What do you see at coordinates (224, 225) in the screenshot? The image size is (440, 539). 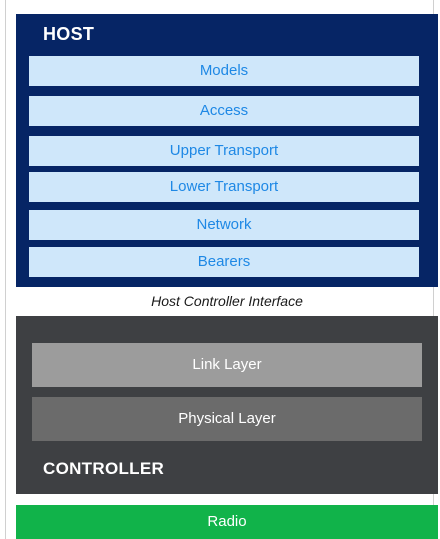 I see `host-layer-network: Network` at bounding box center [224, 225].